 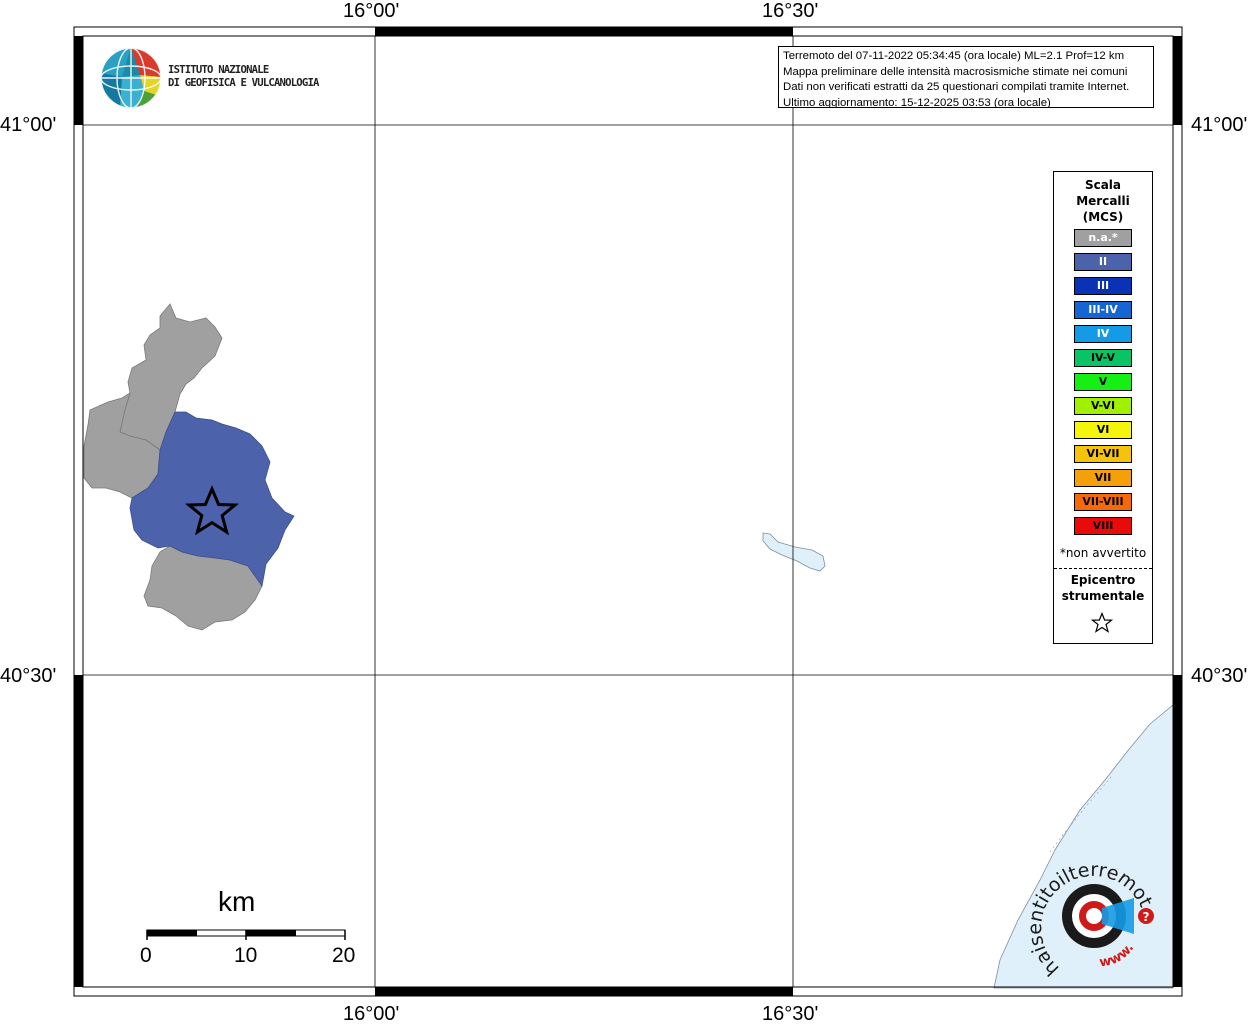 I want to click on legend-item-v-vi: V-VI, so click(x=1103, y=406).